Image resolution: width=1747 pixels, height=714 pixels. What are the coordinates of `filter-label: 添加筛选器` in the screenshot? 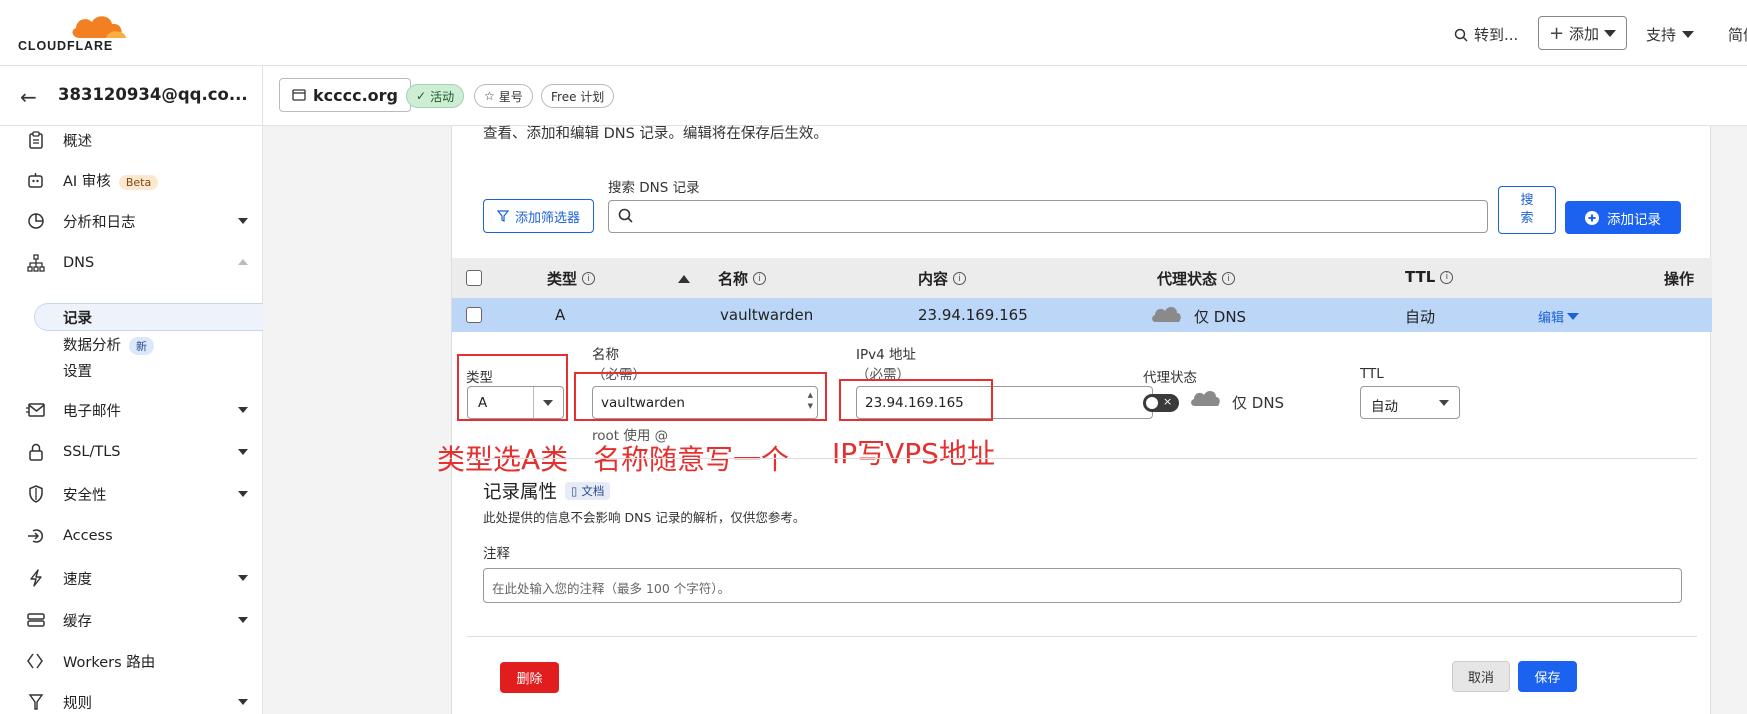 It's located at (547, 218).